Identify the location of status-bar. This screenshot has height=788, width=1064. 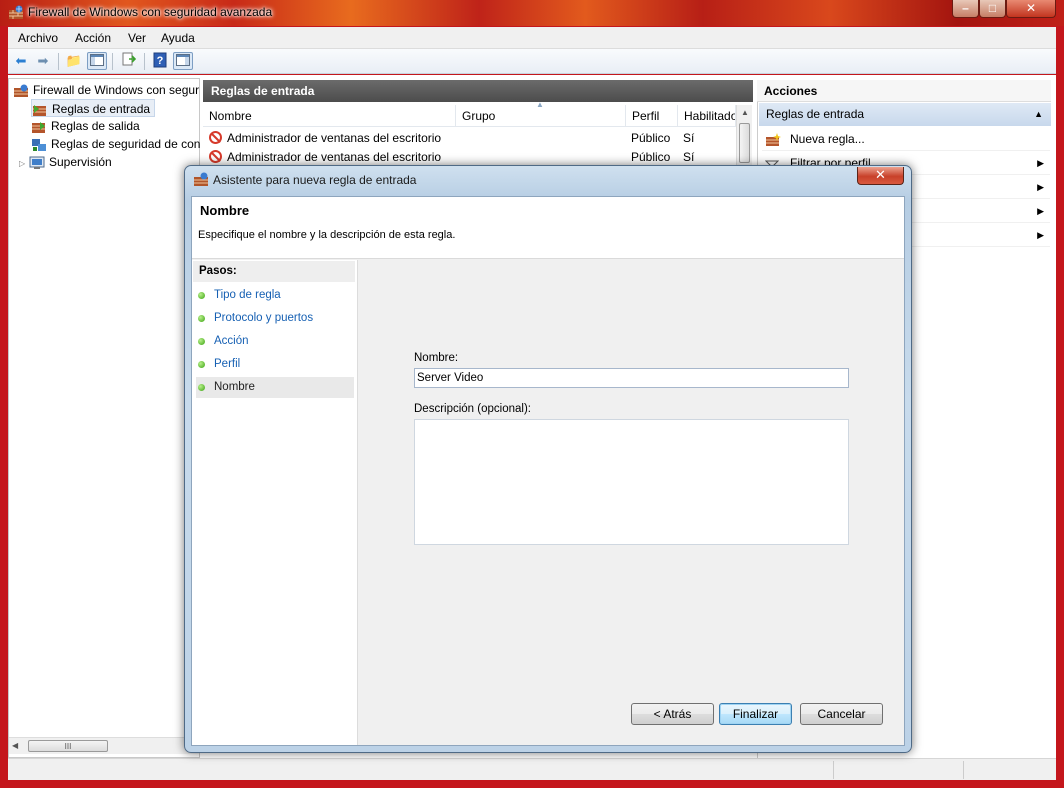
(532, 769).